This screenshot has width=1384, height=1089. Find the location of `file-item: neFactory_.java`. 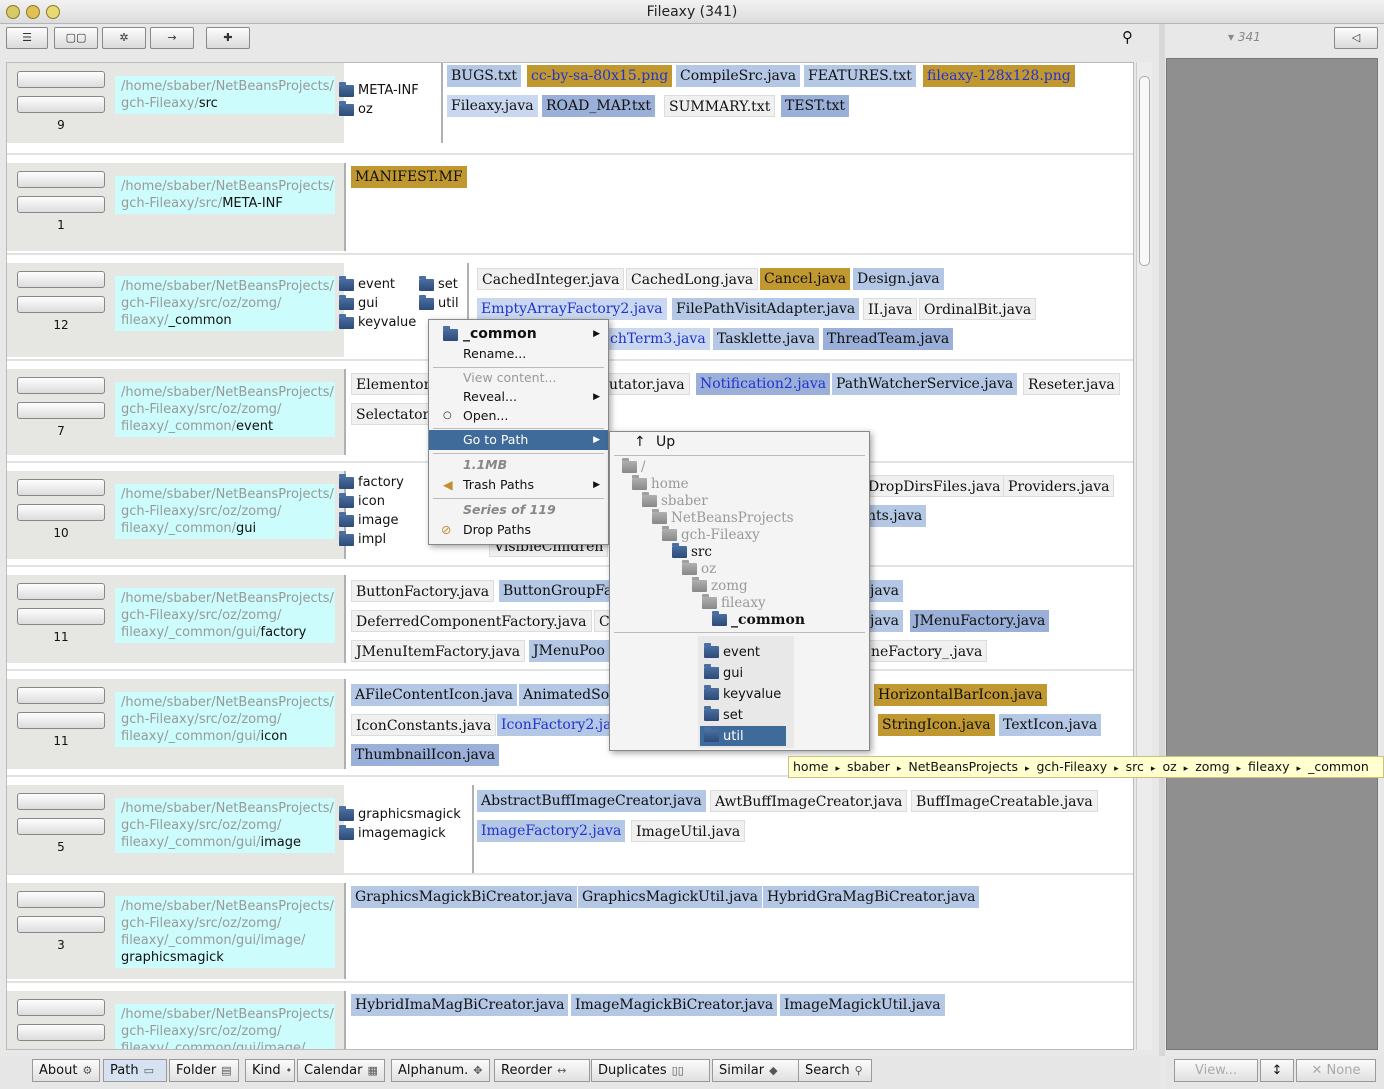

file-item: neFactory_.java is located at coordinates (927, 651).